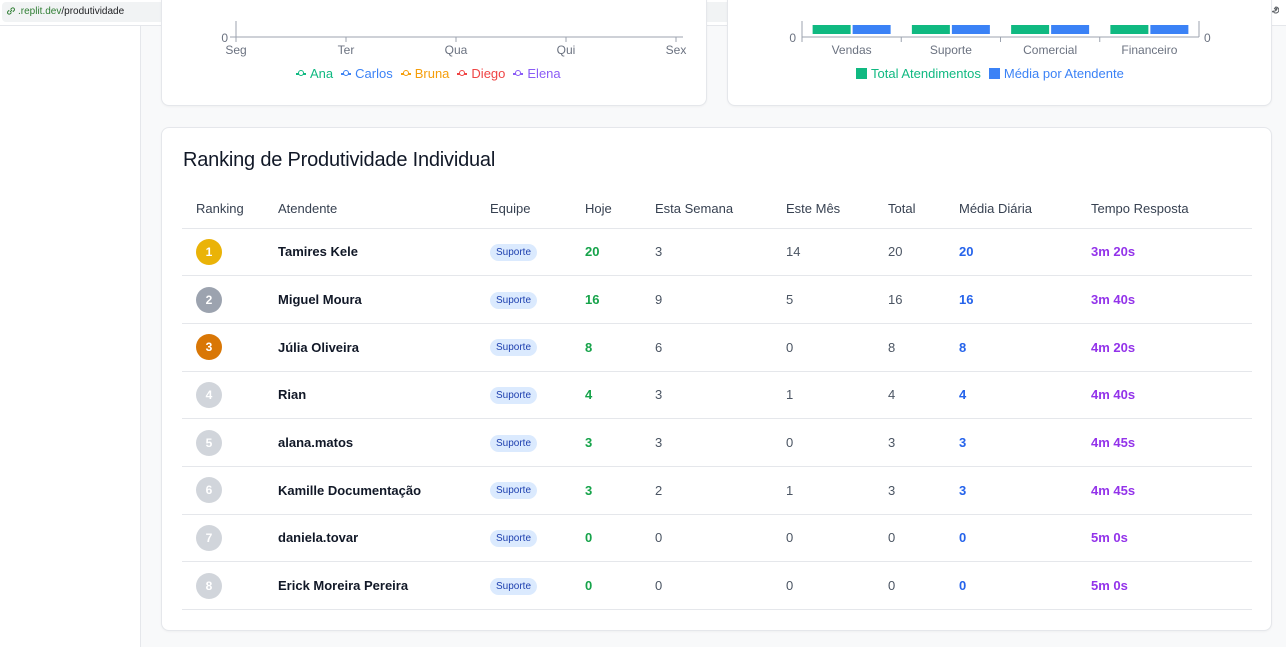  What do you see at coordinates (720, 299) in the screenshot?
I see `week-cell: 9` at bounding box center [720, 299].